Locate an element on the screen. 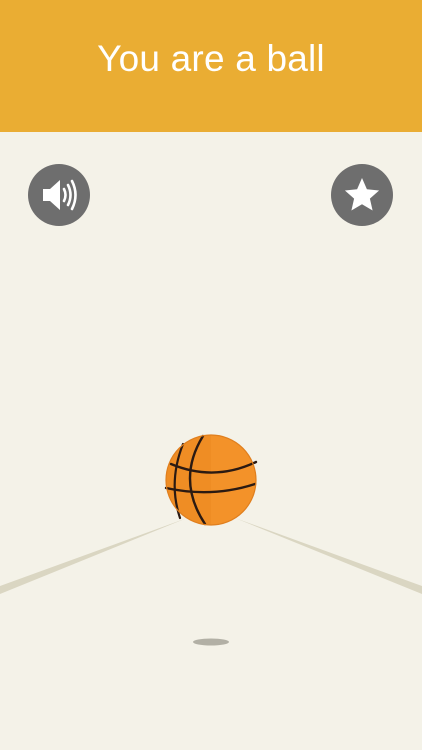 The width and height of the screenshot is (422, 750). track-left-edge is located at coordinates (93, 556).